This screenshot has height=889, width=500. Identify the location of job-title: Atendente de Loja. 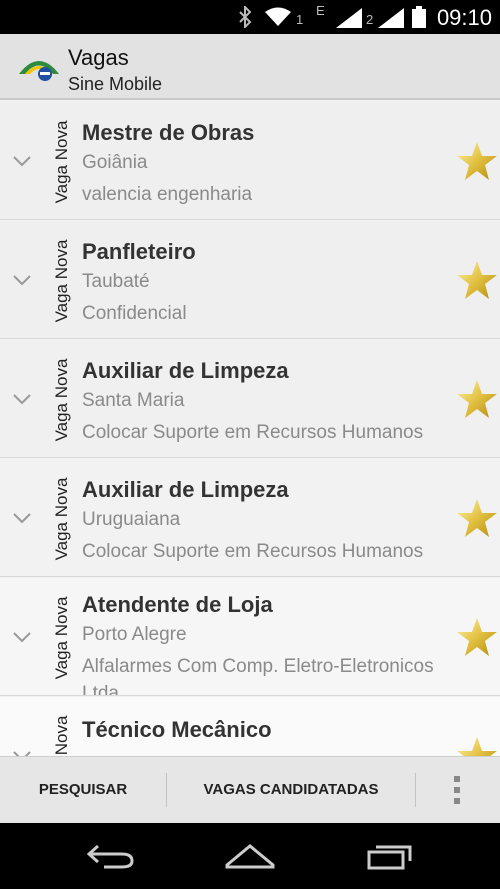
(177, 604).